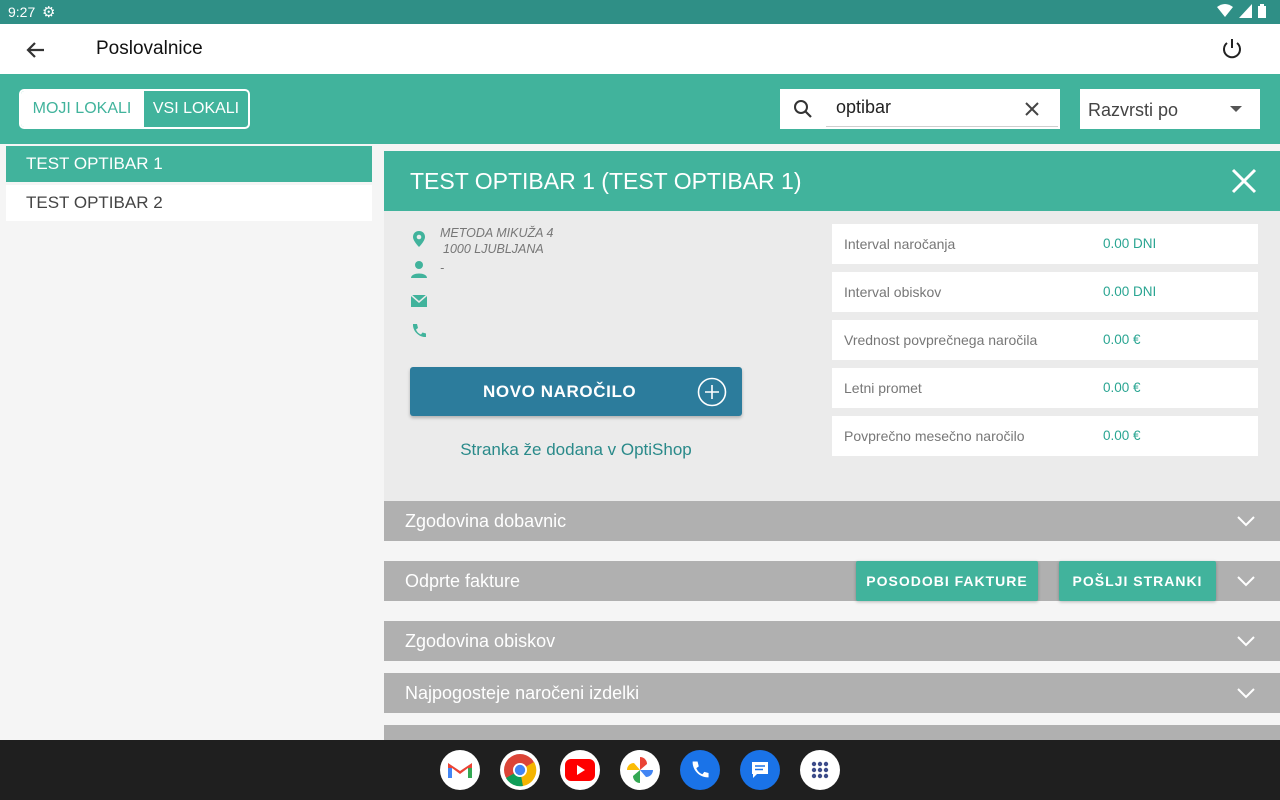 Image resolution: width=1280 pixels, height=800 pixels. Describe the element at coordinates (442, 268) in the screenshot. I see `contact-person: -` at that location.